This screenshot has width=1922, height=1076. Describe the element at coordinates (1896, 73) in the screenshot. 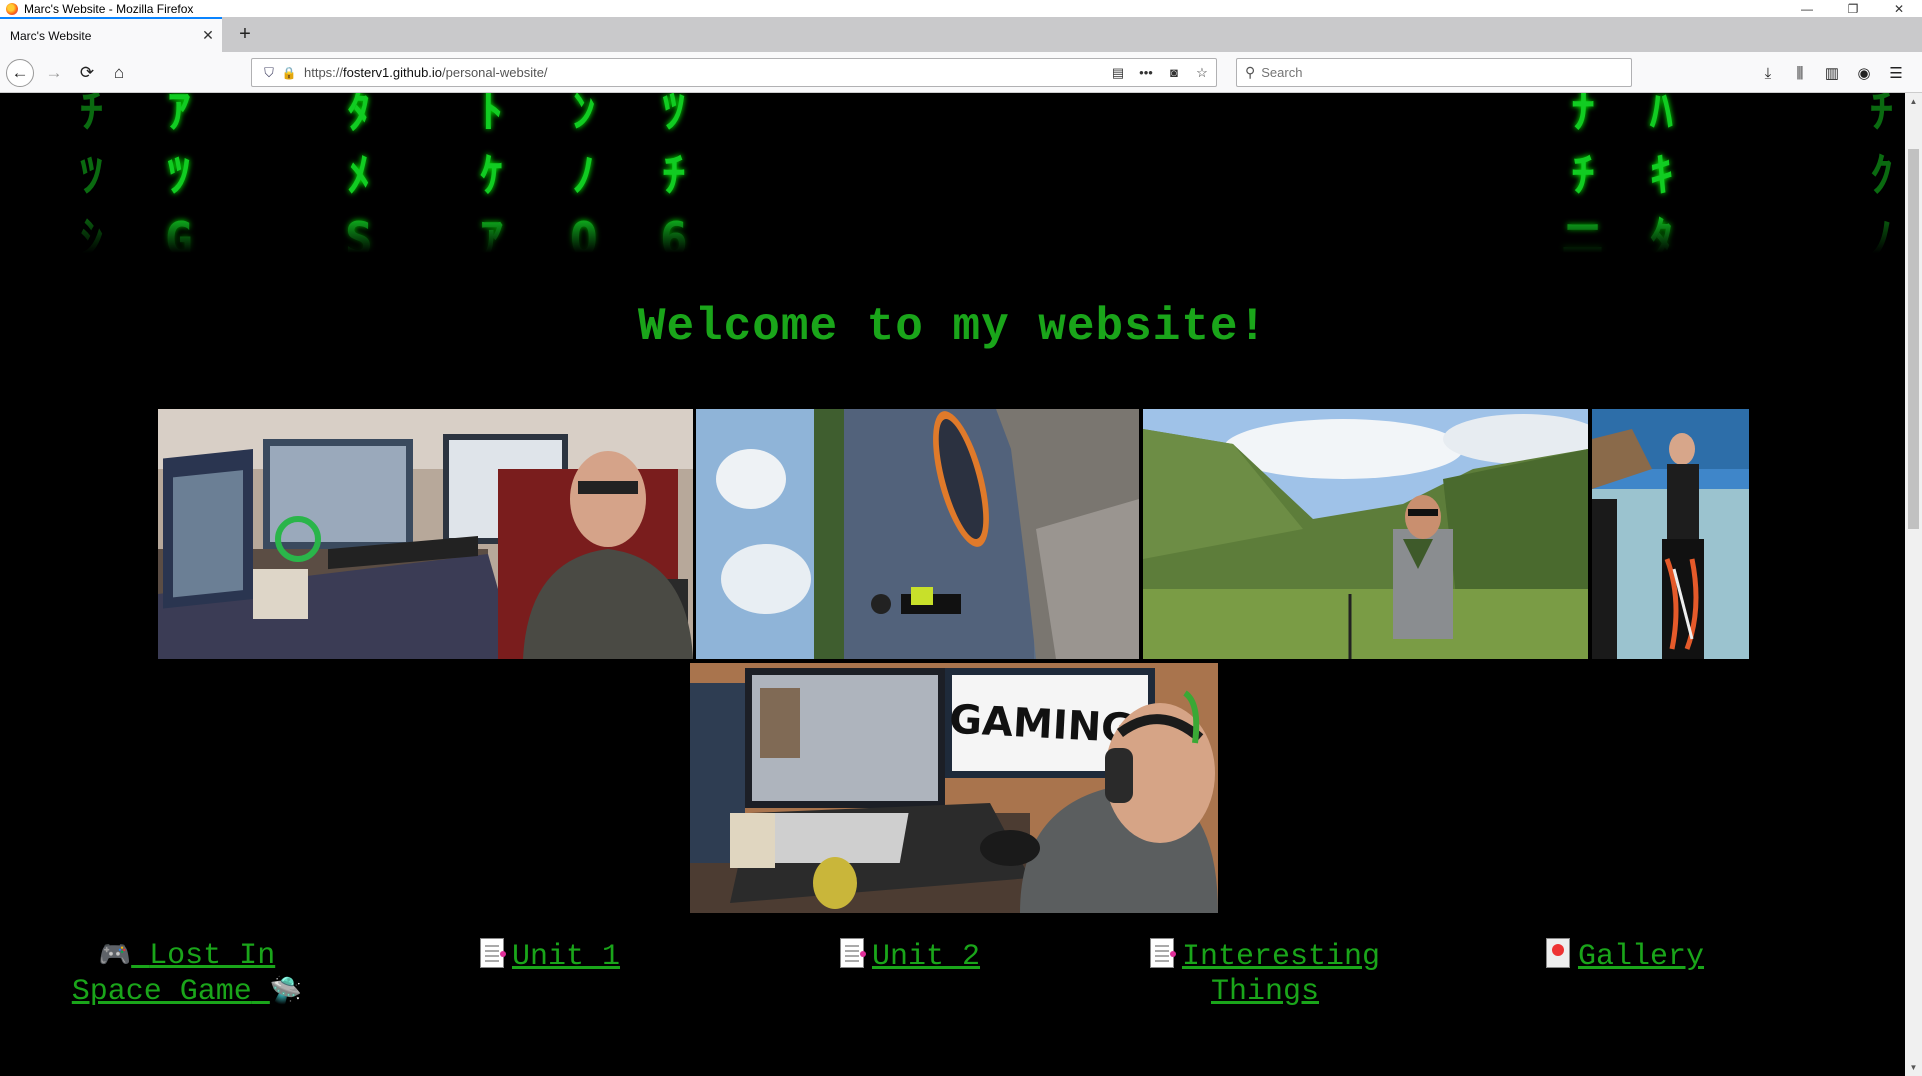

I see `menu-icon: ☰` at that location.